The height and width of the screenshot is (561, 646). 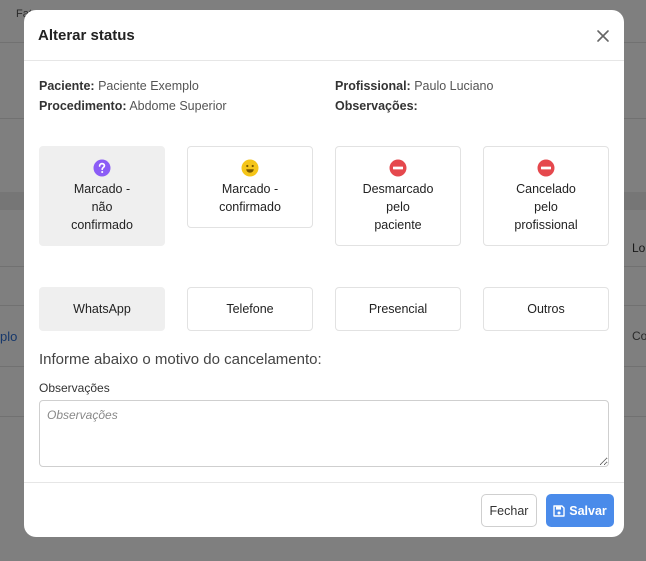 I want to click on notes-info: Observações:, so click(x=376, y=106).